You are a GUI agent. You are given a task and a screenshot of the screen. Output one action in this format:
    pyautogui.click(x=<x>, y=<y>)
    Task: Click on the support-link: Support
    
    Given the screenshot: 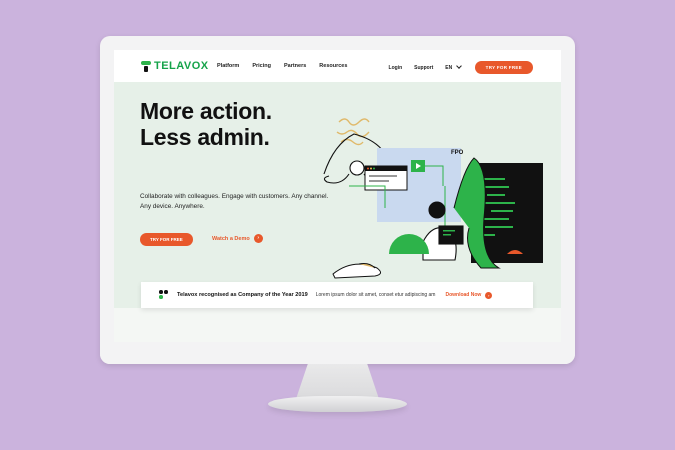 What is the action you would take?
    pyautogui.click(x=423, y=68)
    